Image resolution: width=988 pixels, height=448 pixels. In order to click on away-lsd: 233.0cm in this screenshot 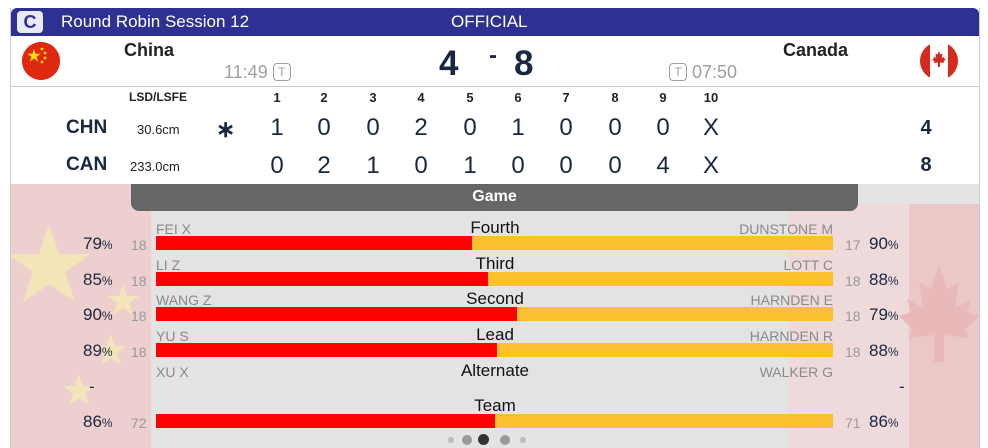, I will do `click(155, 166)`.